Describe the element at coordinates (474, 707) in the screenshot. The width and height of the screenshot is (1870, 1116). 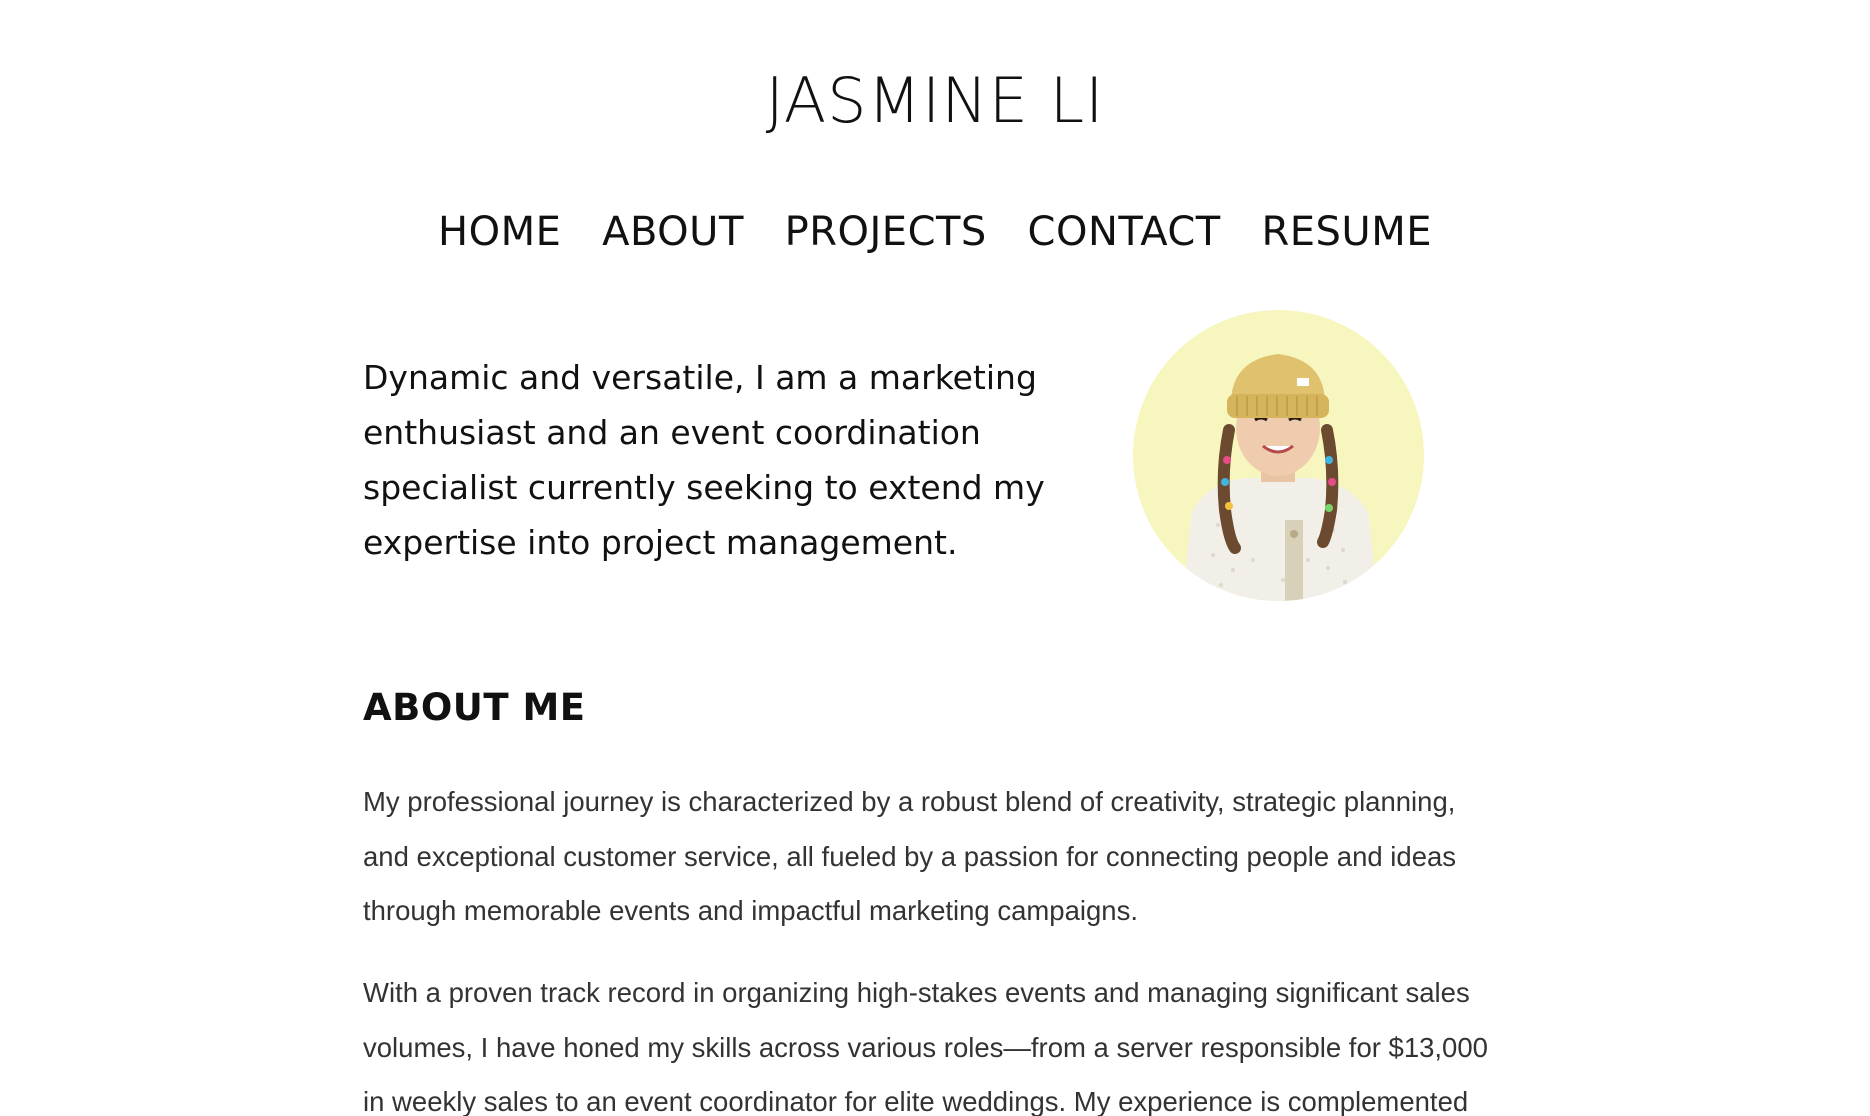
I see `about-heading: ABOUT ME` at that location.